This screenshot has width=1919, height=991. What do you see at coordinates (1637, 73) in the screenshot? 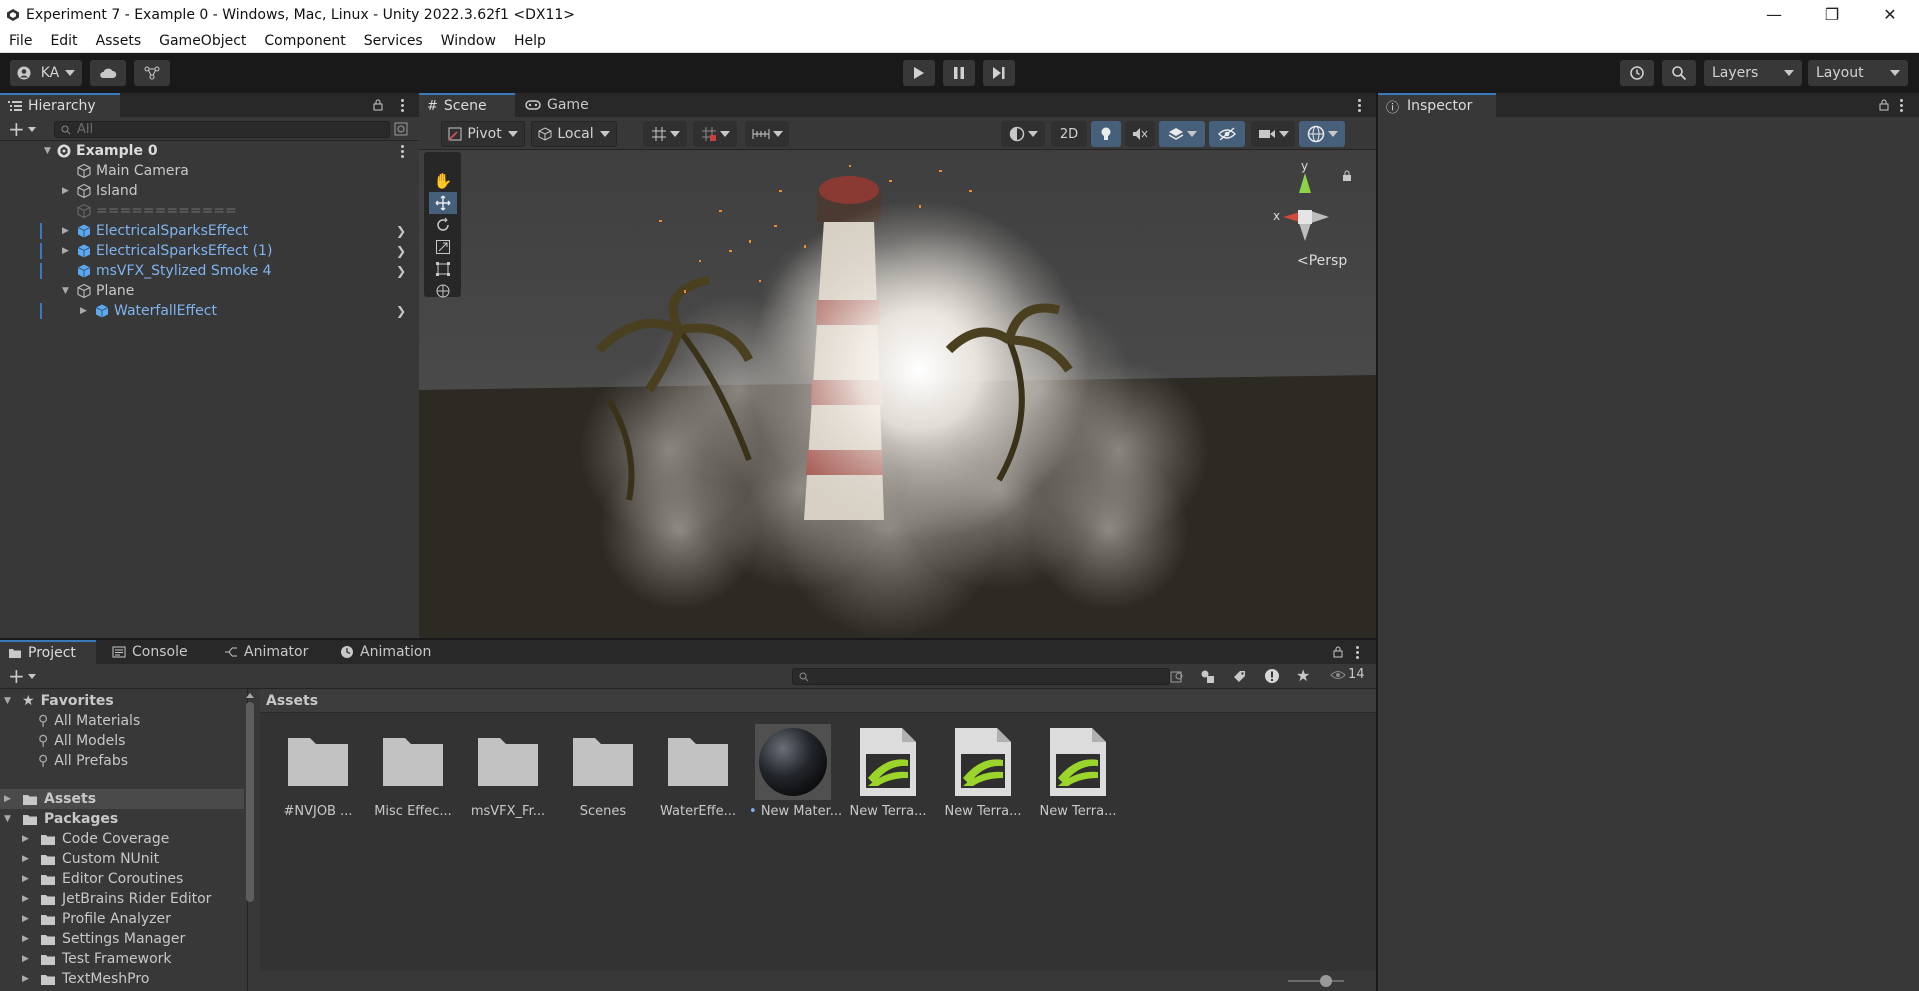
I see `undo-history-button` at bounding box center [1637, 73].